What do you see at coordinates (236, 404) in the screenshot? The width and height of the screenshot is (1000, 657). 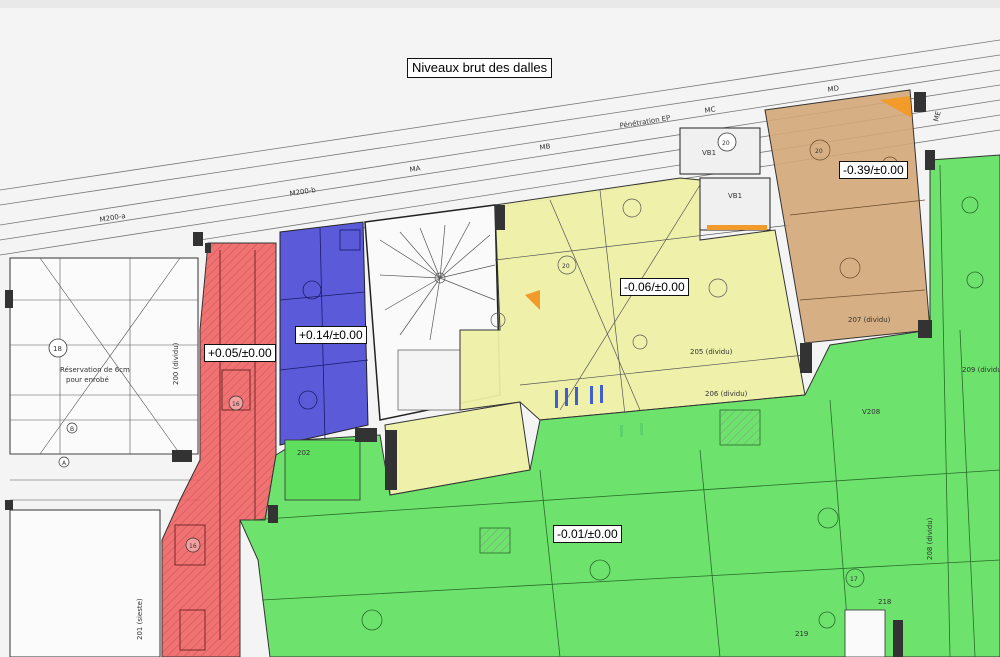 I see `red-marker-16a-label: 16` at bounding box center [236, 404].